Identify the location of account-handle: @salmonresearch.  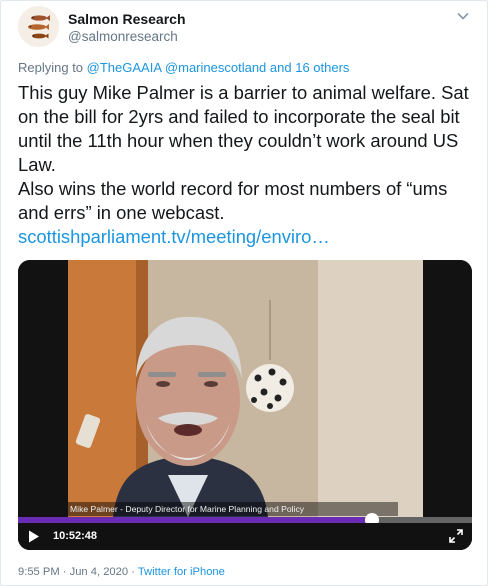
(123, 36).